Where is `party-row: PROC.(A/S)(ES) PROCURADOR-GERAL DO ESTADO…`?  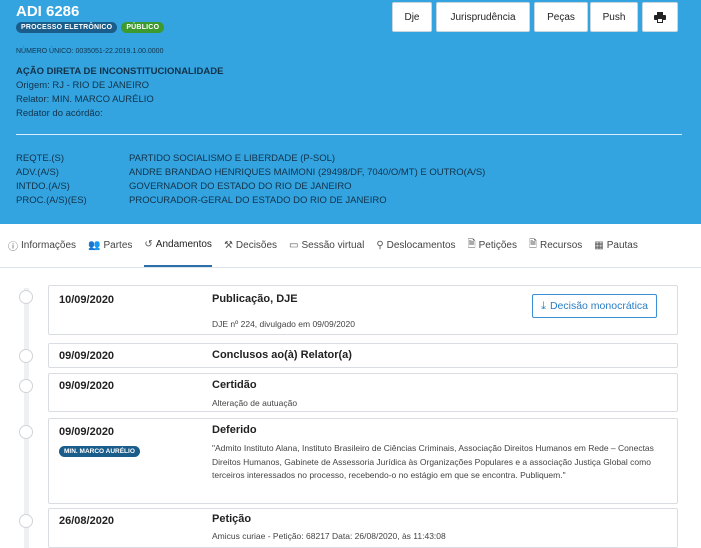 party-row: PROC.(A/S)(ES) PROCURADOR-GERAL DO ESTADO… is located at coordinates (250, 202).